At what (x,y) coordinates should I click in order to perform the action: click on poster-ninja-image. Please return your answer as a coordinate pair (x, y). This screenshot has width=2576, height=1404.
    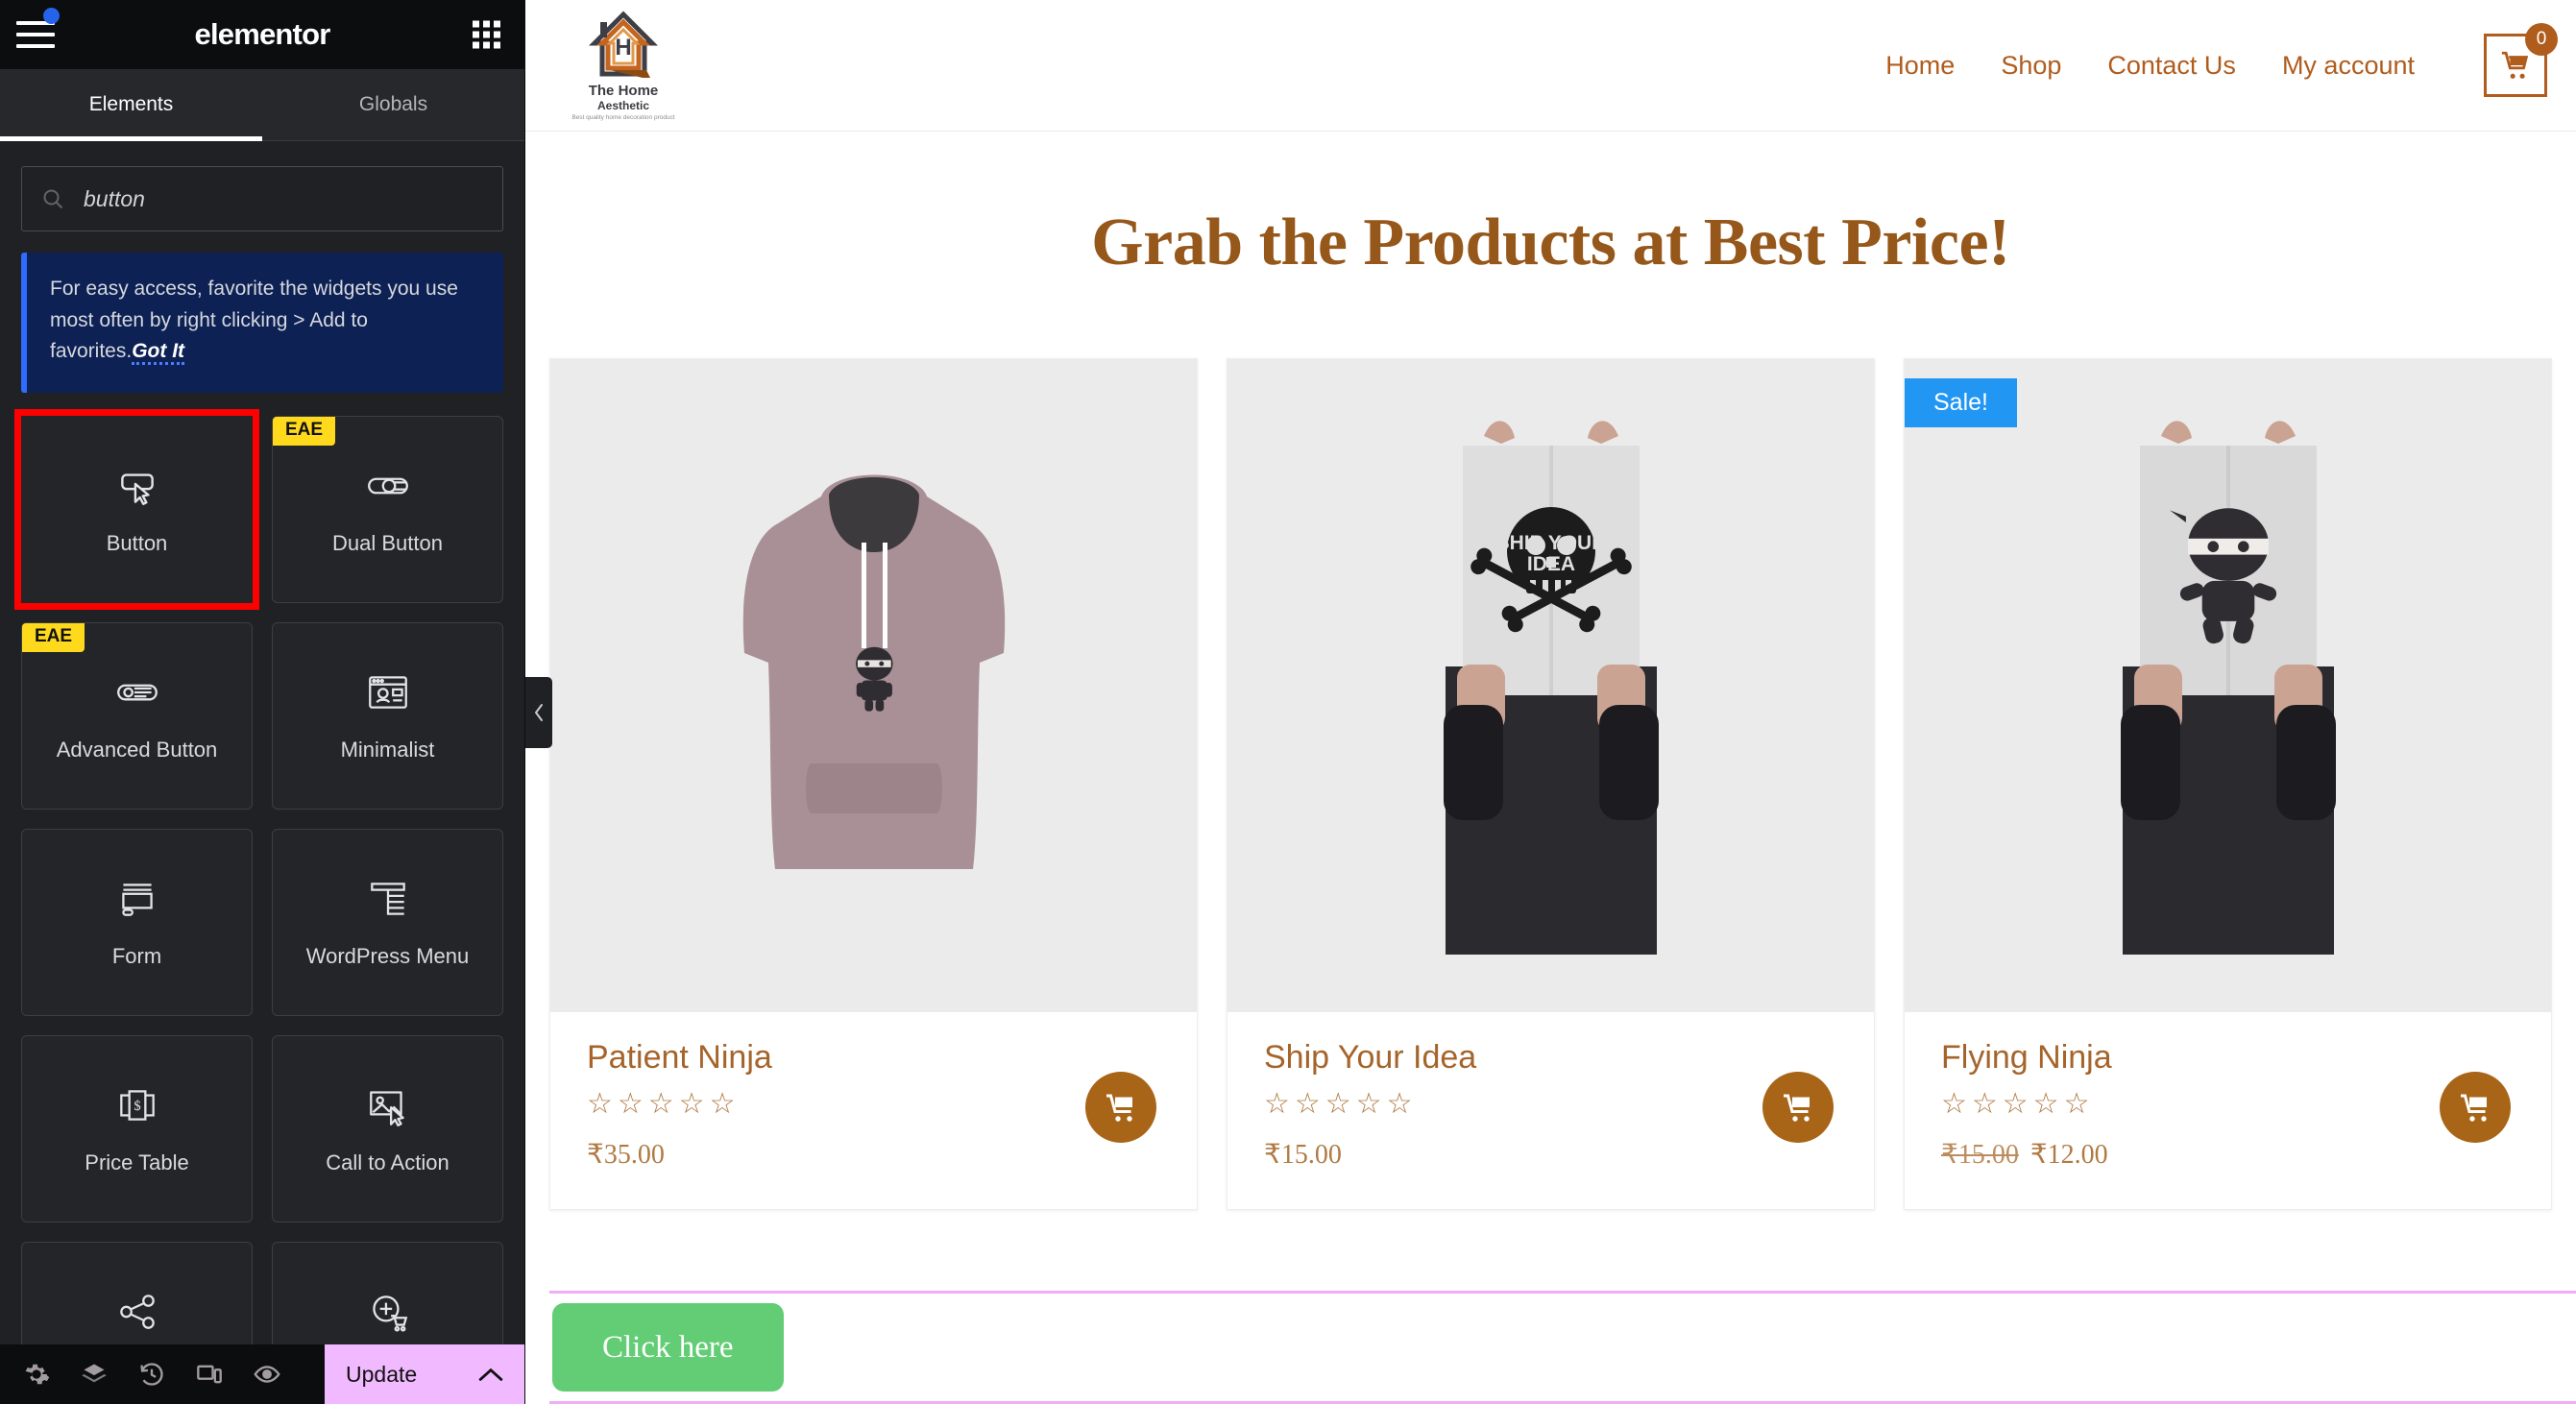
    Looking at the image, I should click on (2228, 688).